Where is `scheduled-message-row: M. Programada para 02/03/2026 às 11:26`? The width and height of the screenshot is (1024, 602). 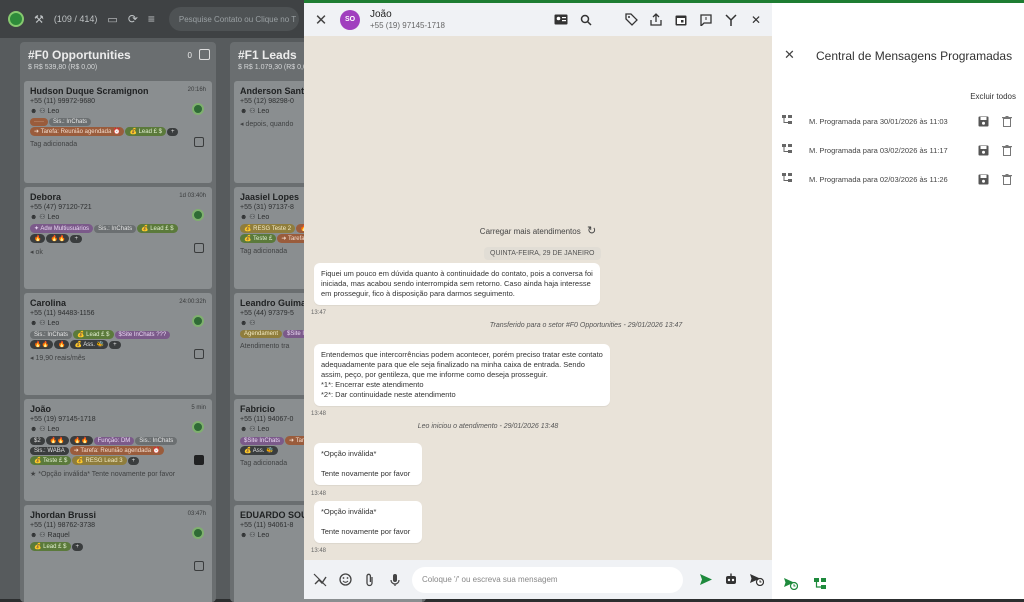 scheduled-message-row: M. Programada para 02/03/2026 às 11:26 is located at coordinates (898, 179).